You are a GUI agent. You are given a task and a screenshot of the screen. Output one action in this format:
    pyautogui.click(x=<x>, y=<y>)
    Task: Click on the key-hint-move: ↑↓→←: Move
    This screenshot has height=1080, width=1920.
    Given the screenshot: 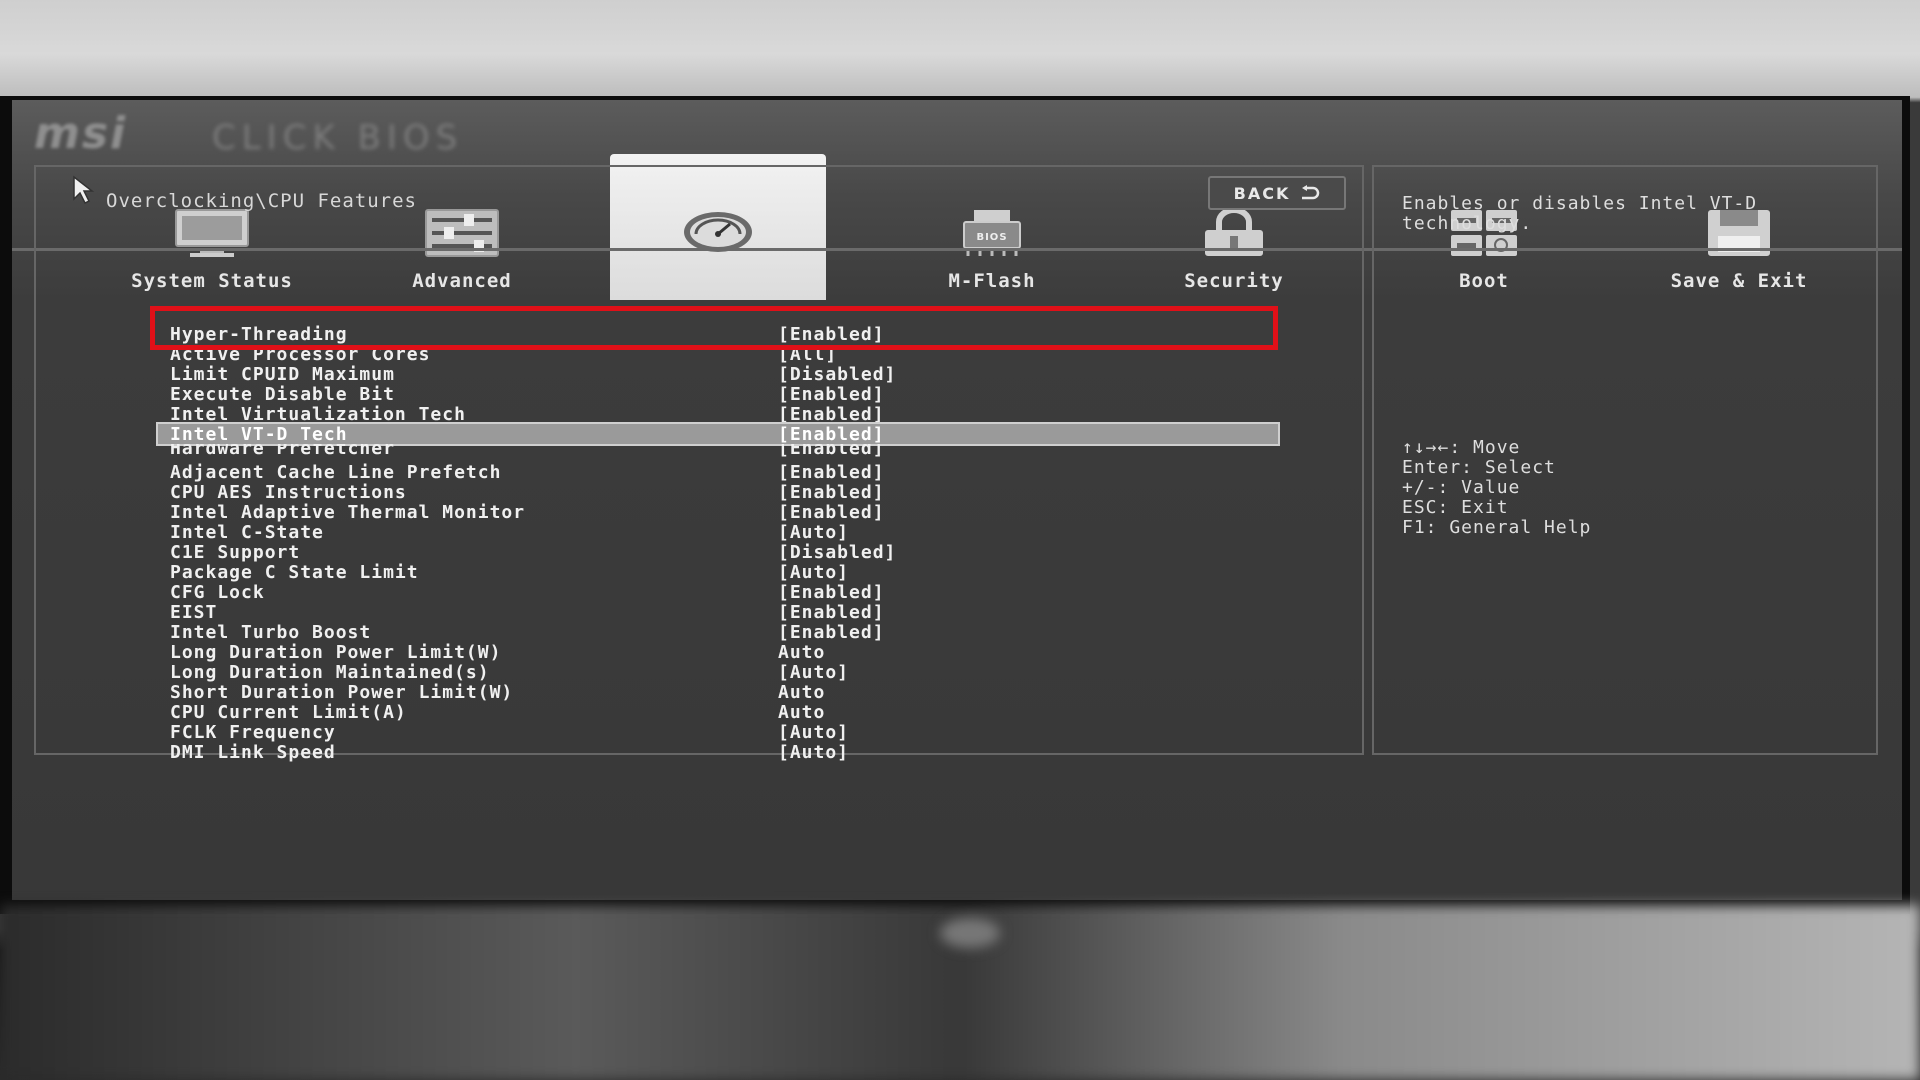 What is the action you would take?
    pyautogui.click(x=1461, y=447)
    